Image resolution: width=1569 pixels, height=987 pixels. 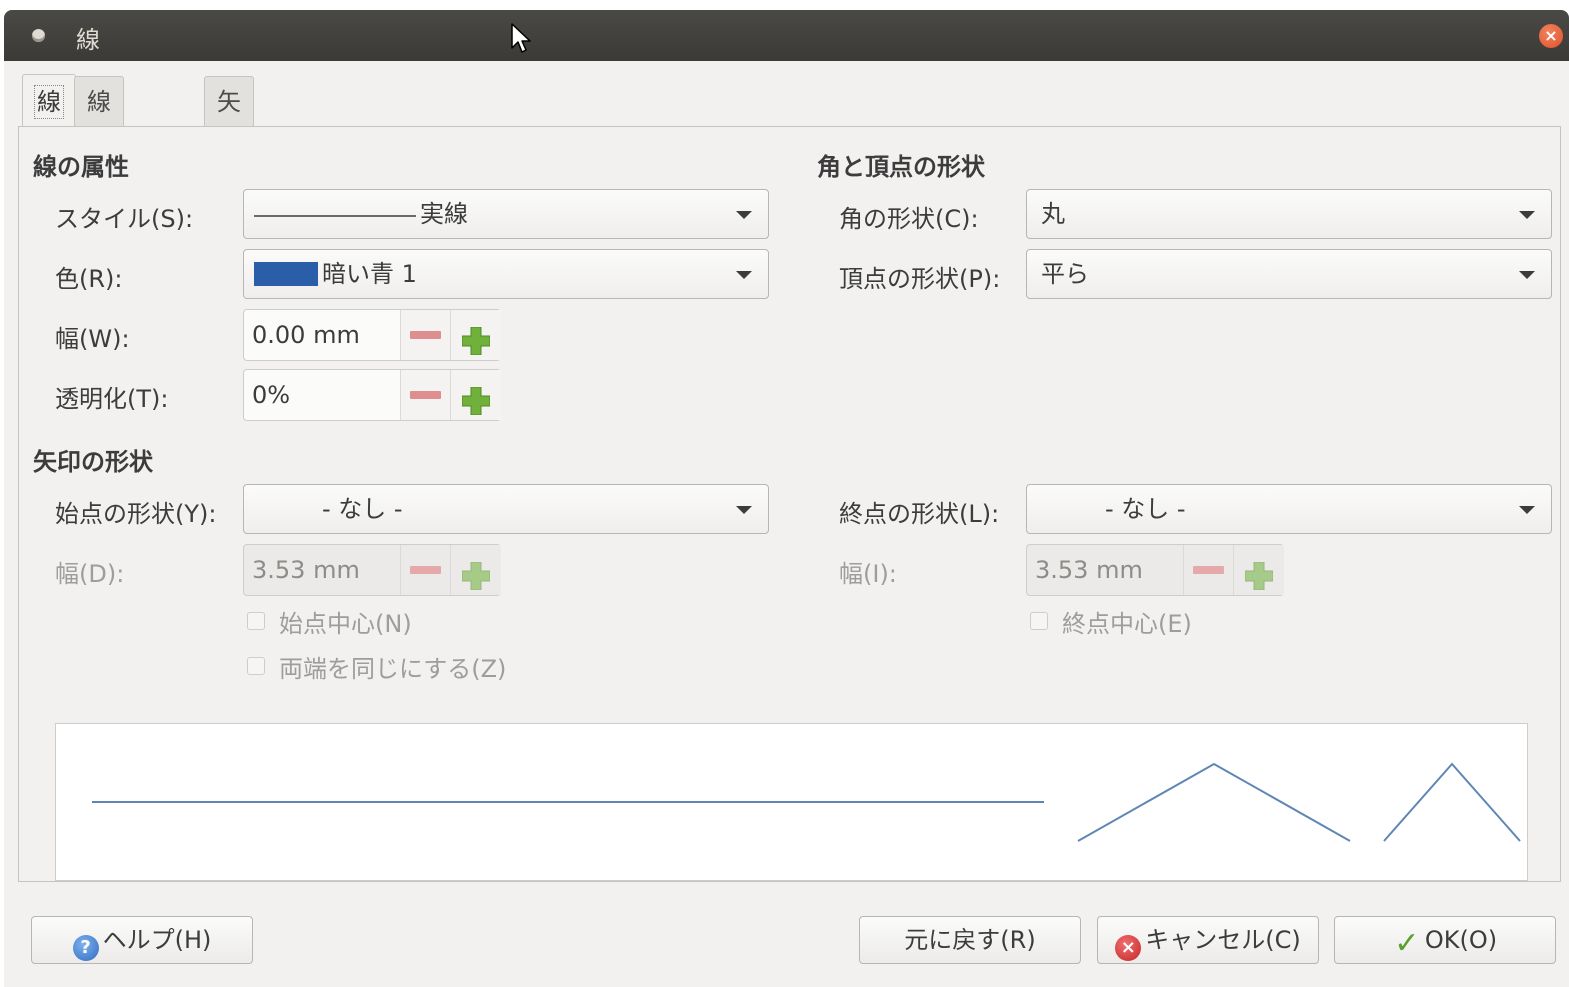 I want to click on corner-style-dropdown: 丸, so click(x=1289, y=214).